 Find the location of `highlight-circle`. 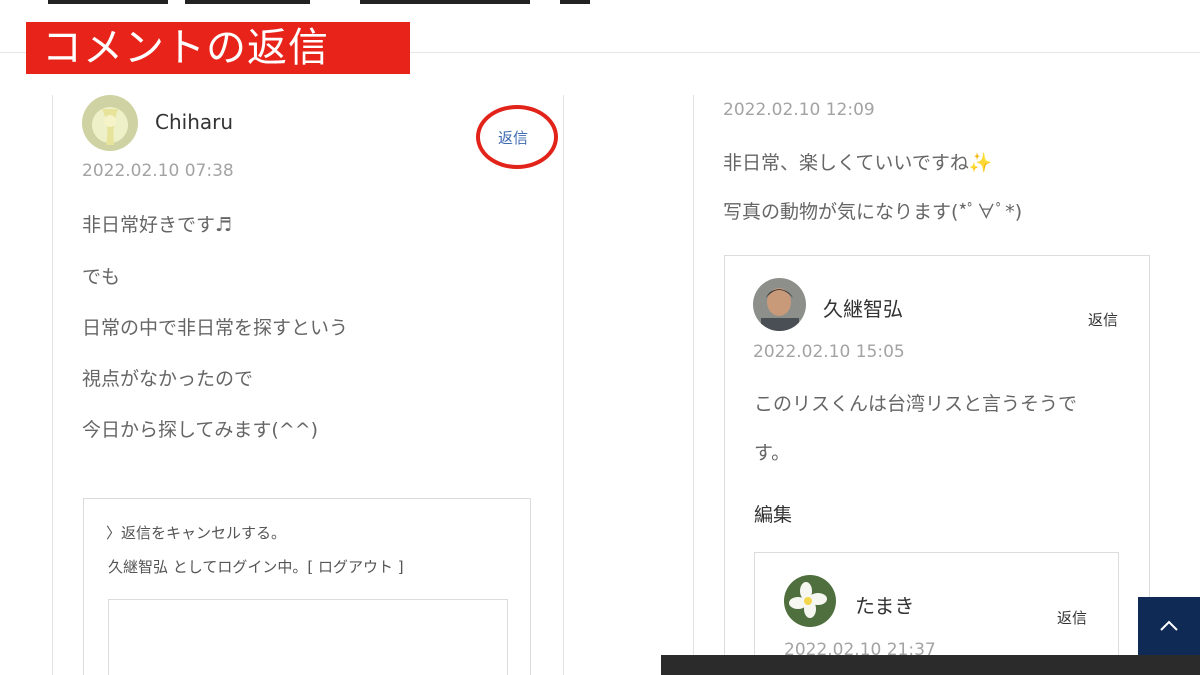

highlight-circle is located at coordinates (517, 137).